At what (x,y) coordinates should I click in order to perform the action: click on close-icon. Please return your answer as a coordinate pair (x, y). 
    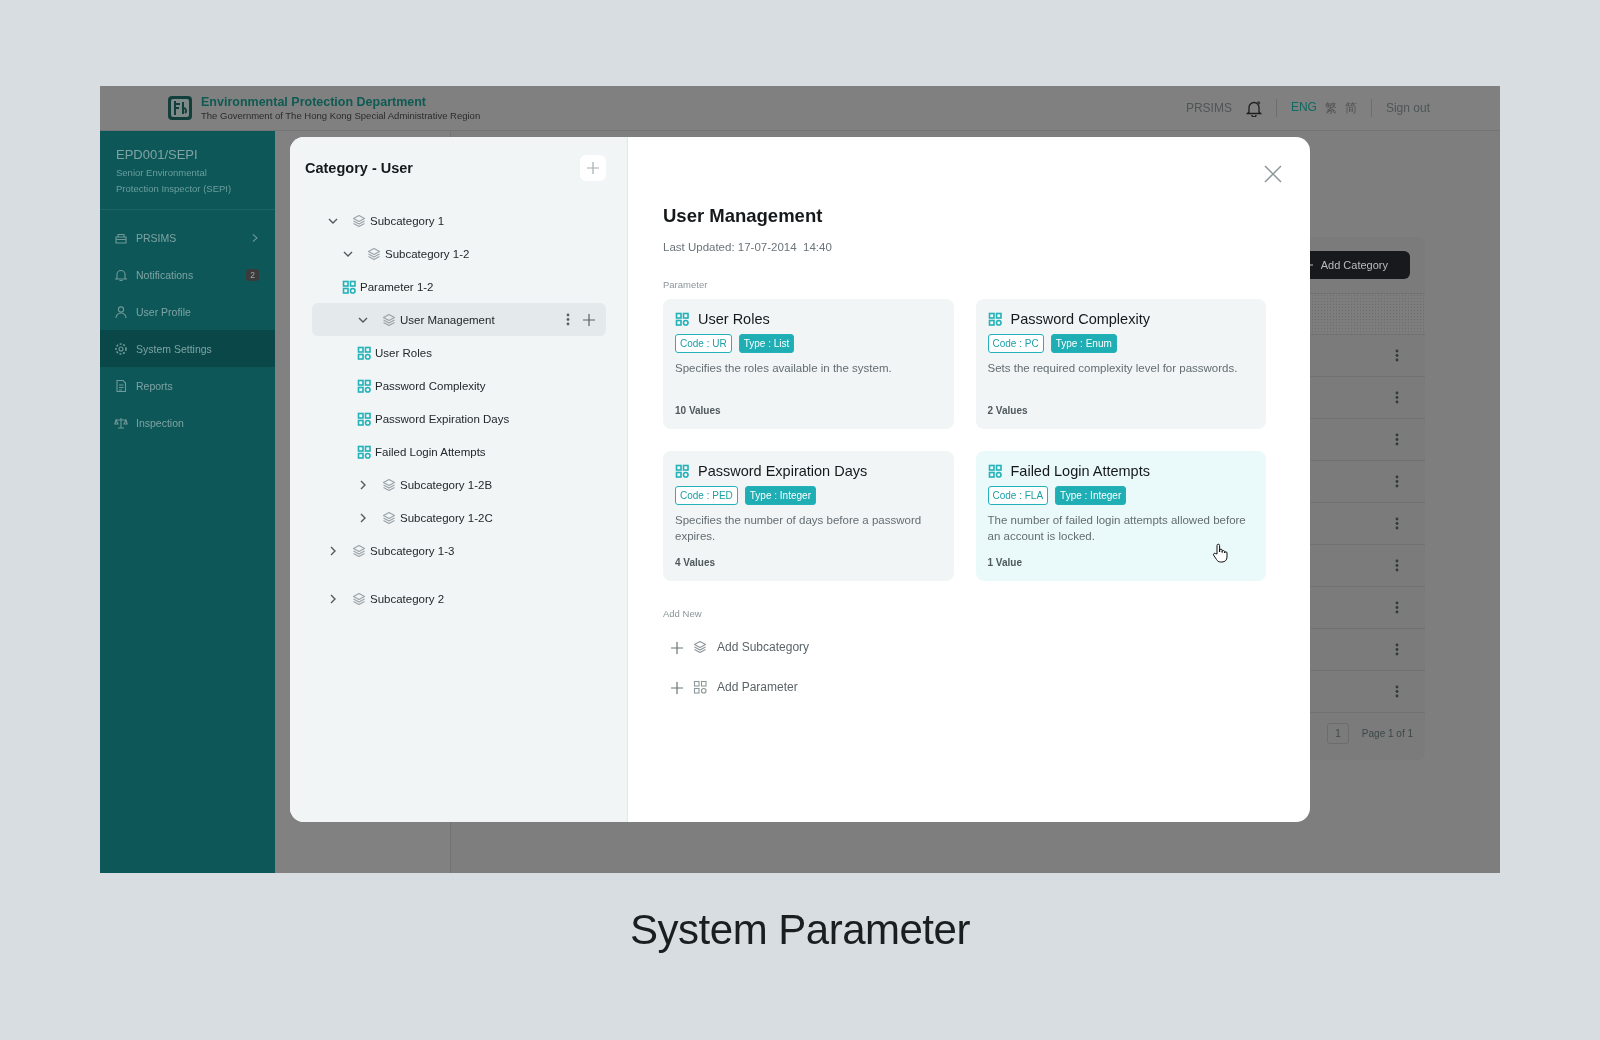
    Looking at the image, I should click on (1273, 174).